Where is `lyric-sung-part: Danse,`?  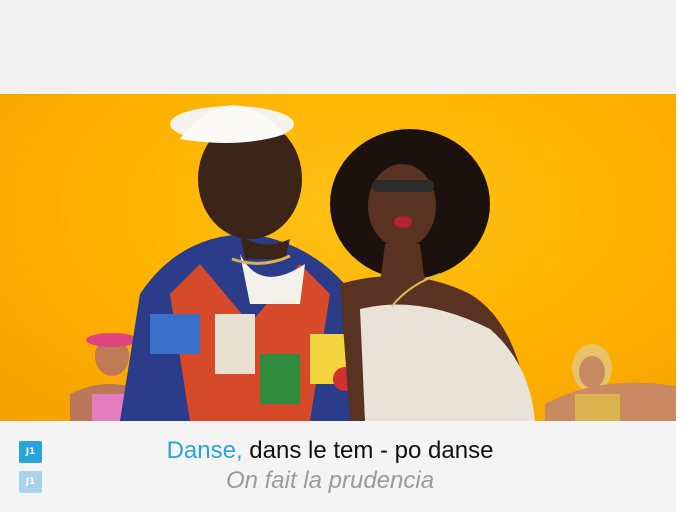 lyric-sung-part: Danse, is located at coordinates (204, 450).